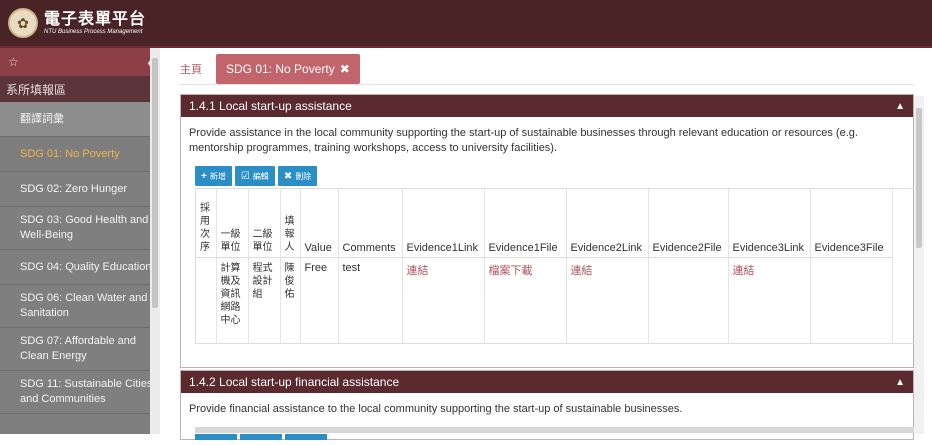  Describe the element at coordinates (216, 437) in the screenshot. I see `add-button` at that location.